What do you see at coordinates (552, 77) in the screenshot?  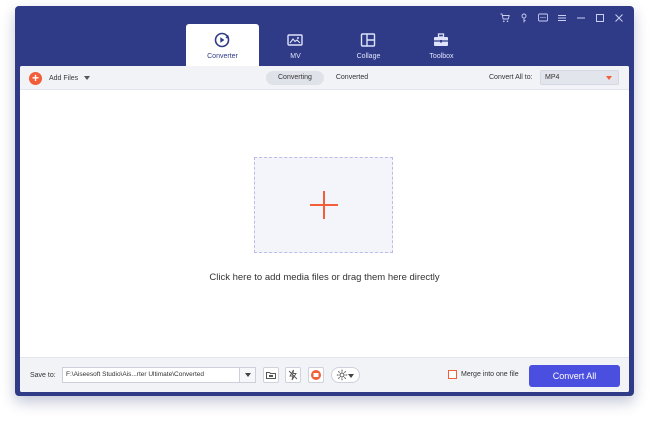 I see `format-value: MP4` at bounding box center [552, 77].